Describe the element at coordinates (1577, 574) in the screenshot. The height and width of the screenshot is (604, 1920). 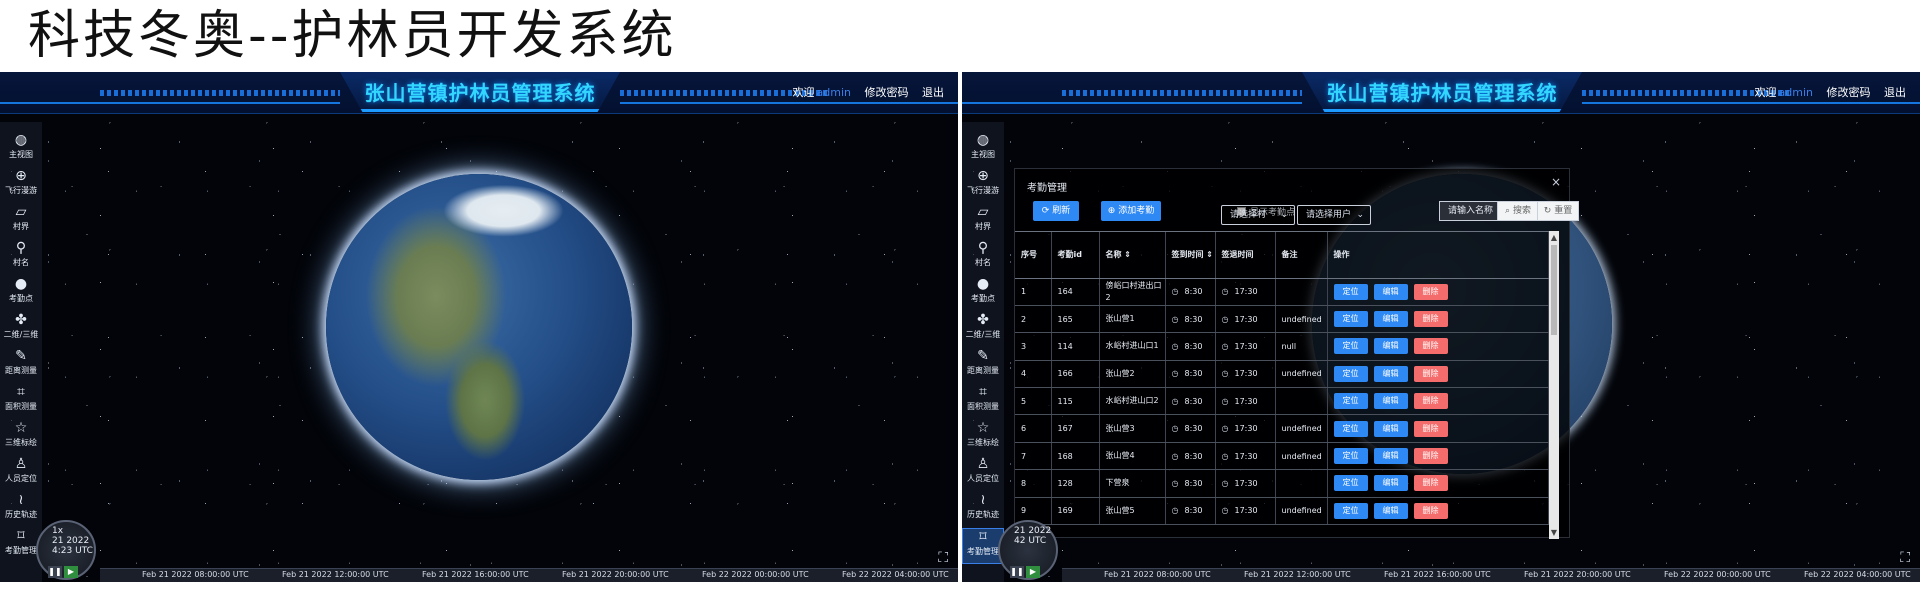
I see `timeline-tick: Feb 21 2022 20:00:00 UTC` at that location.